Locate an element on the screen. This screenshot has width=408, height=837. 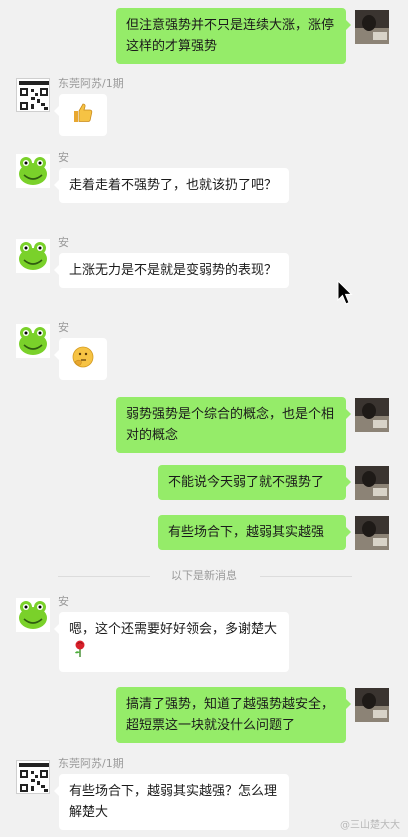
message-text: 上涨无力是不是就是变弱势的表现？ is located at coordinates (173, 270).